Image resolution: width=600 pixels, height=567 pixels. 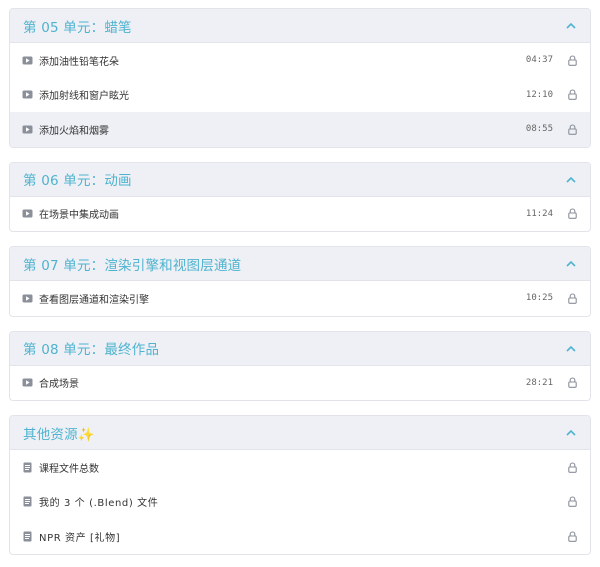 I want to click on lesson-row: 合成场景 28:21, so click(x=300, y=383).